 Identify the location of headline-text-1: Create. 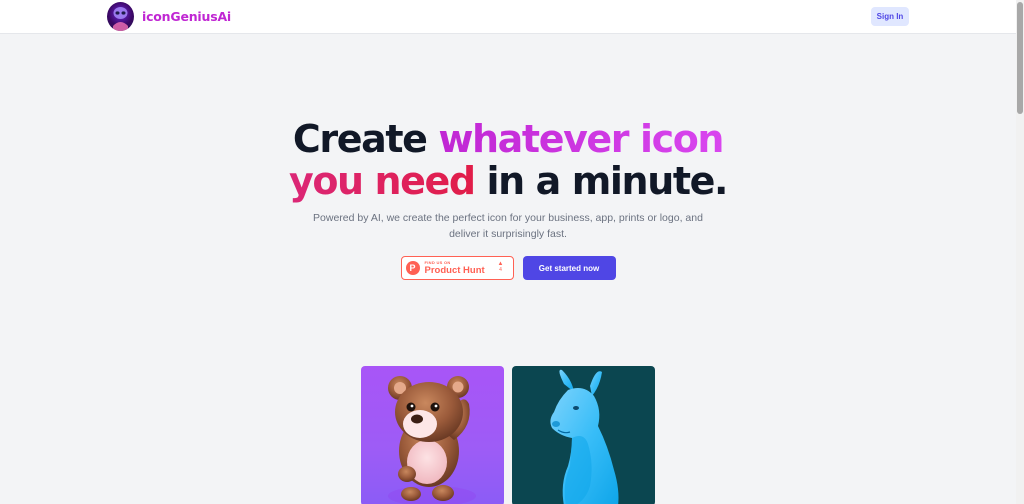
(365, 139).